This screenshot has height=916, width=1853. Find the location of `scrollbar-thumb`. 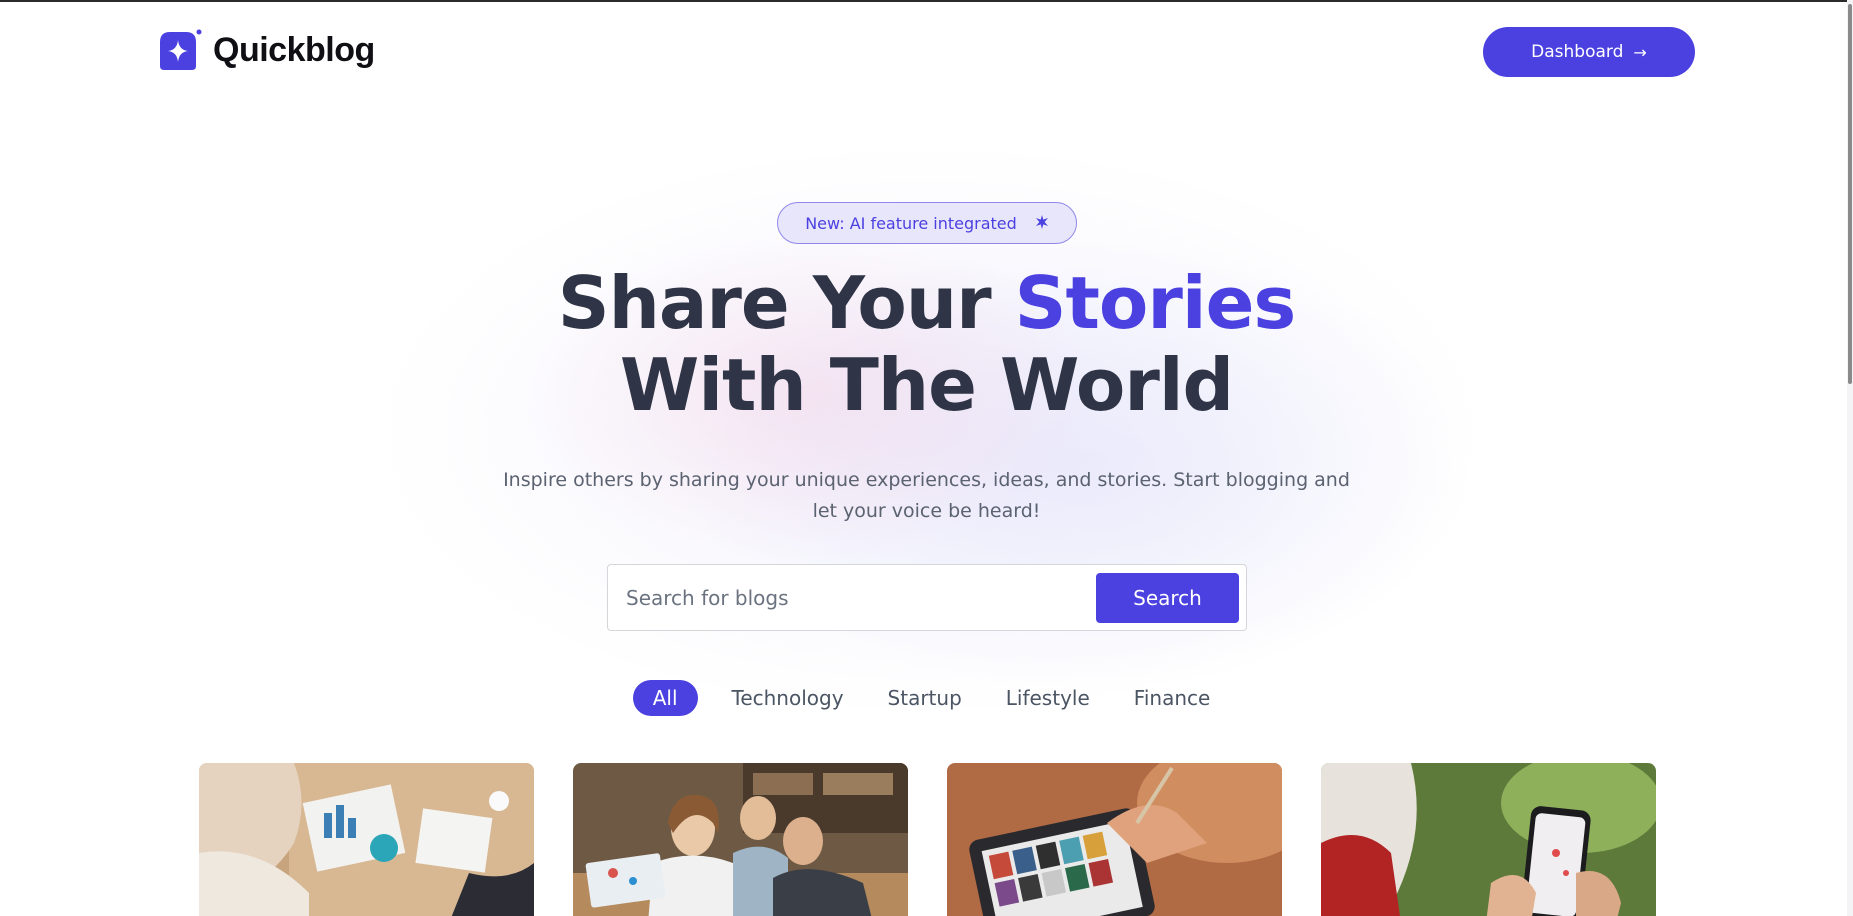

scrollbar-thumb is located at coordinates (1850, 194).